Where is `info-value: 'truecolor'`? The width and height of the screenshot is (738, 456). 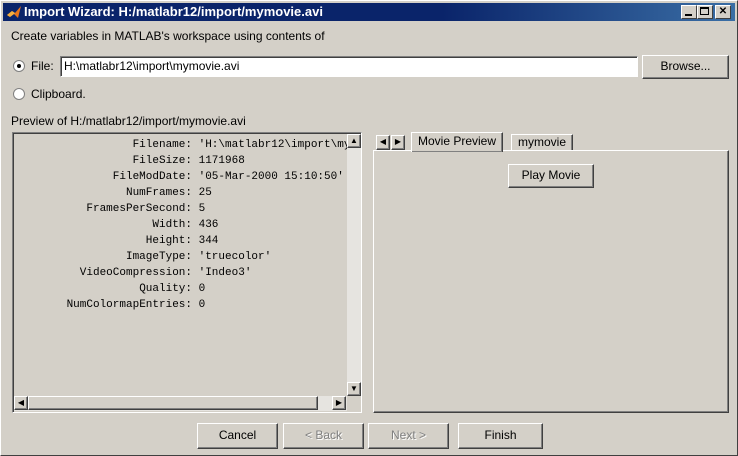 info-value: 'truecolor' is located at coordinates (235, 257).